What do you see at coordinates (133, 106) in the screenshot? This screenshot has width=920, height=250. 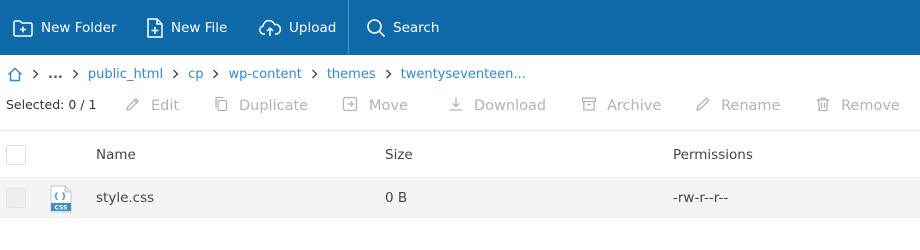 I see `pencil-icon` at bounding box center [133, 106].